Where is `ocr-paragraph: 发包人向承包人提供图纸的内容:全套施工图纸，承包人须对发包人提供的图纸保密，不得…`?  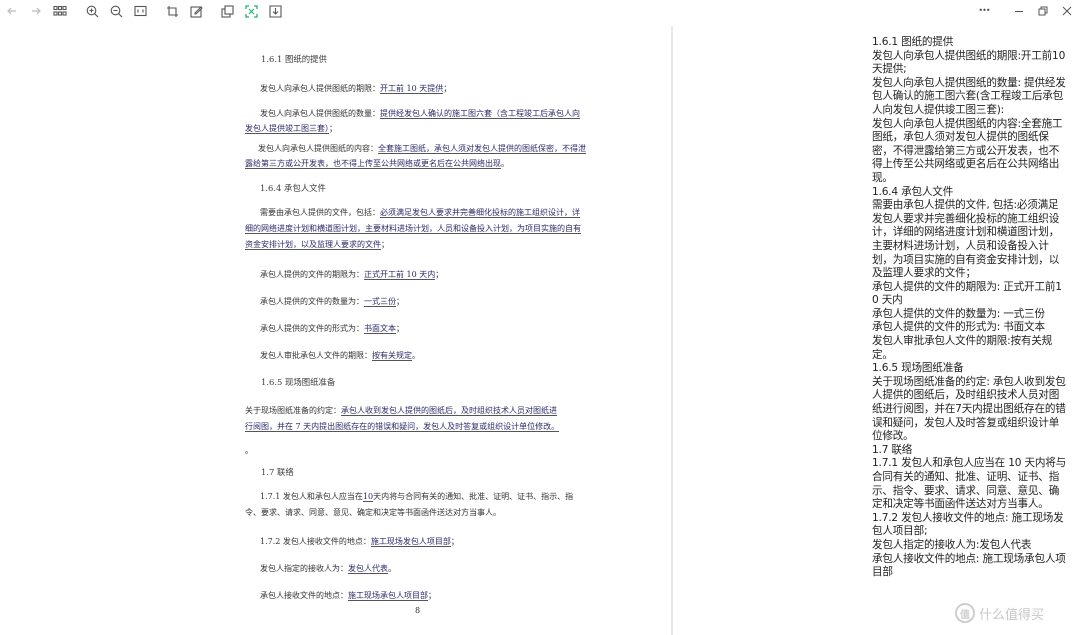
ocr-paragraph: 发包人向承包人提供图纸的内容:全套施工图纸，承包人须对发包人提供的图纸保密，不得… is located at coordinates (967, 150).